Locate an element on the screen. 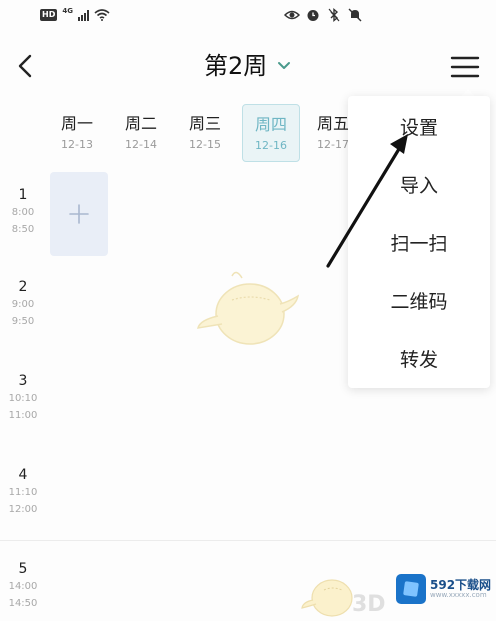  menu-item-scan: 扫一扫 is located at coordinates (419, 244).